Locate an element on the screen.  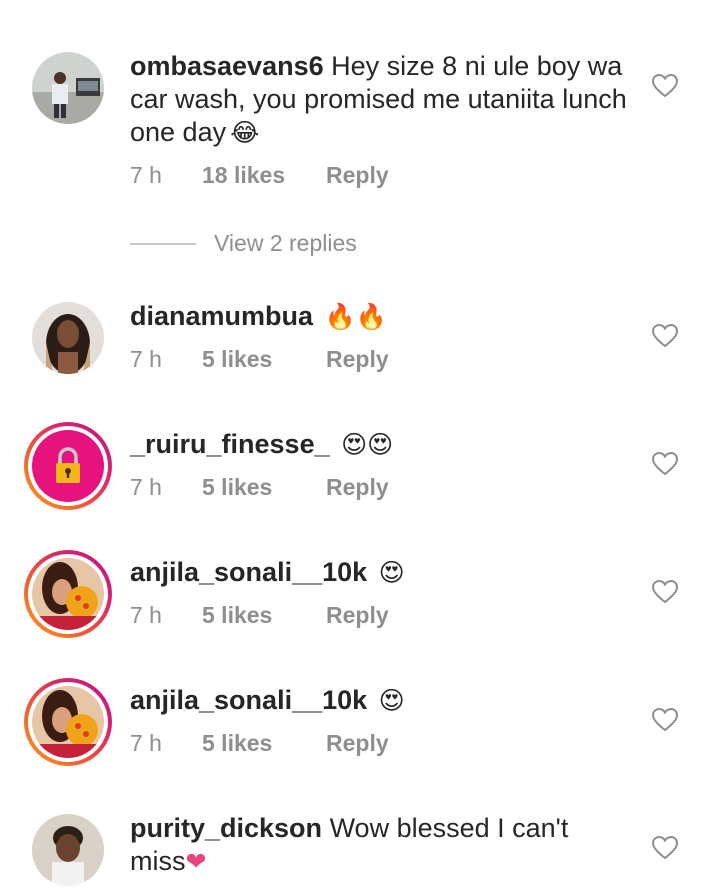
comment-username: ombasaevans6 is located at coordinates (227, 66).